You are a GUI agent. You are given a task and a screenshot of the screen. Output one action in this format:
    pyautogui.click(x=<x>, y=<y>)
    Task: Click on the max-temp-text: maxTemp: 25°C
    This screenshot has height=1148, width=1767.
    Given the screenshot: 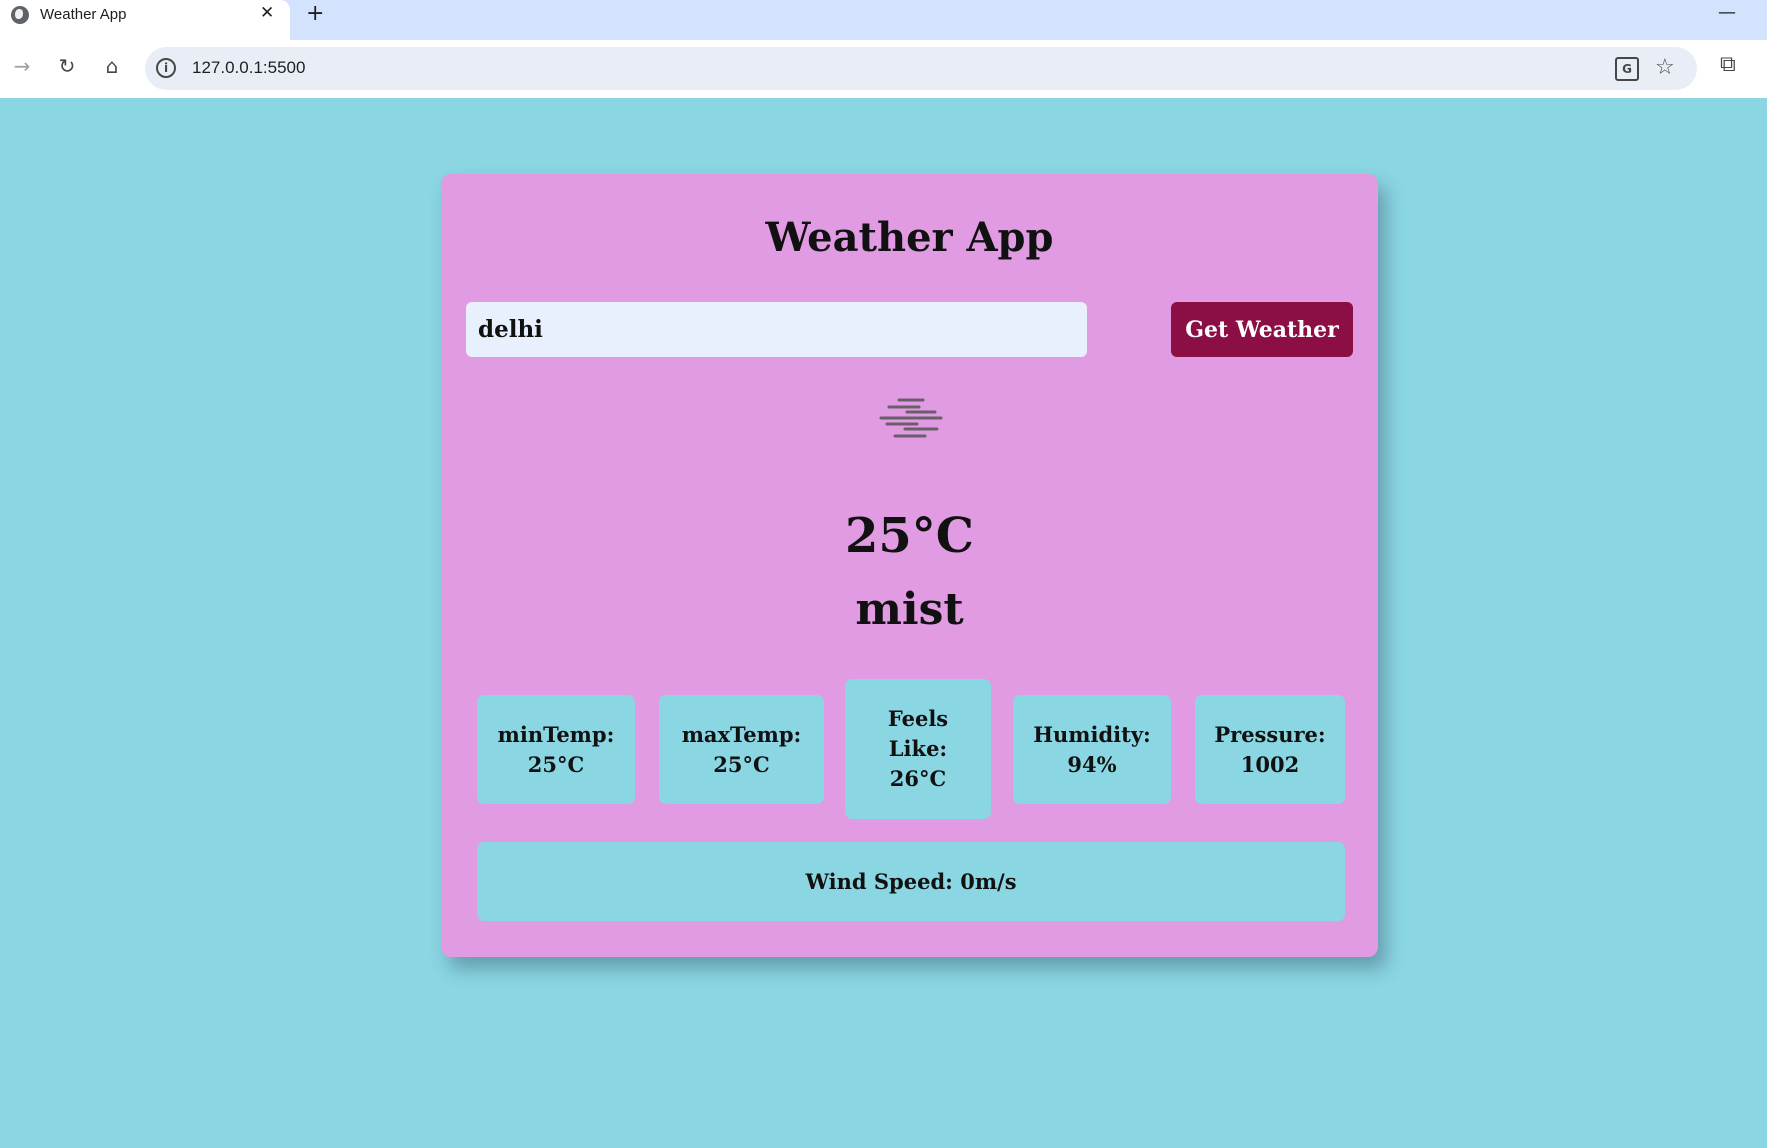 What is the action you would take?
    pyautogui.click(x=741, y=749)
    